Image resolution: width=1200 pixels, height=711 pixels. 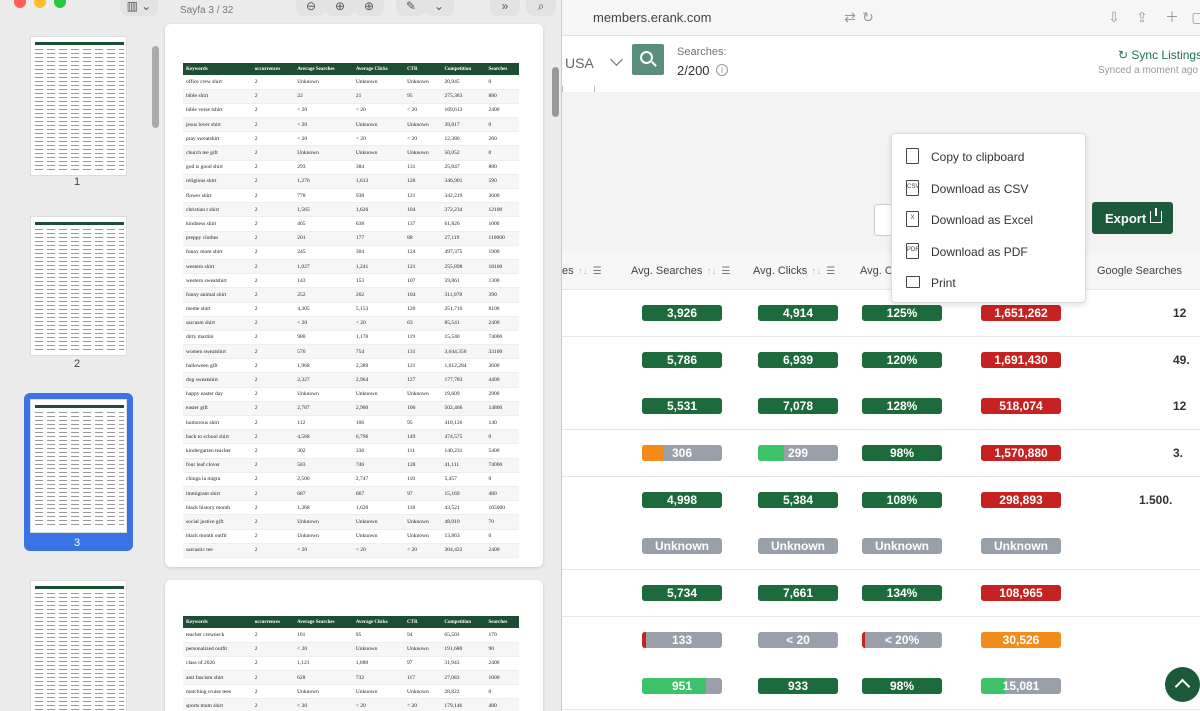 What do you see at coordinates (423, 338) in the screenshot?
I see `pdf-table-cell: 119` at bounding box center [423, 338].